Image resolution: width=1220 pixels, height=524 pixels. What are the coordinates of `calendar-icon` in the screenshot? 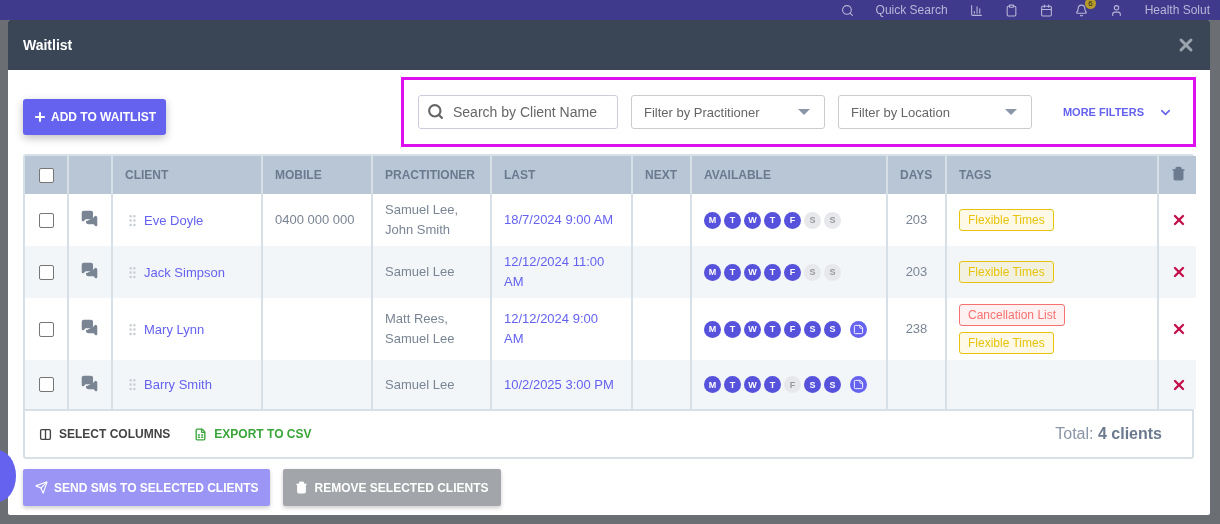 It's located at (1046, 10).